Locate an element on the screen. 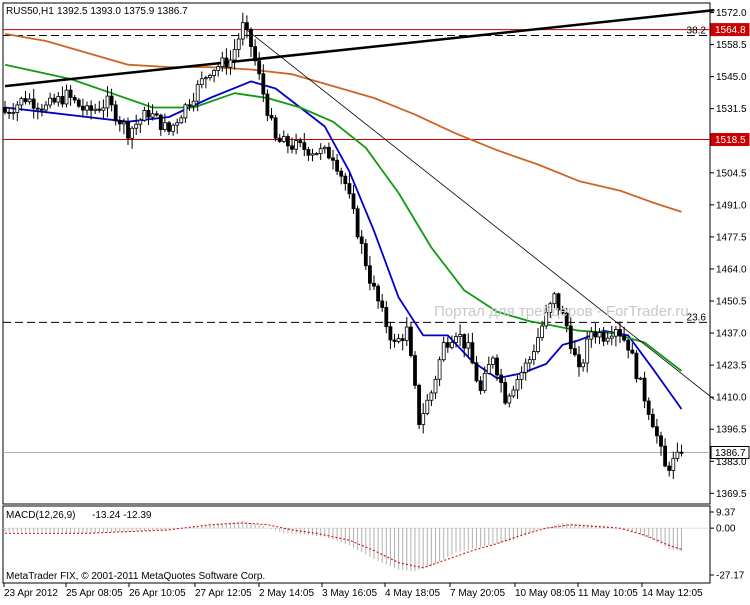  ohlc-label: 1392.5 1393.0 1375.9 1386.7 is located at coordinates (122, 11).